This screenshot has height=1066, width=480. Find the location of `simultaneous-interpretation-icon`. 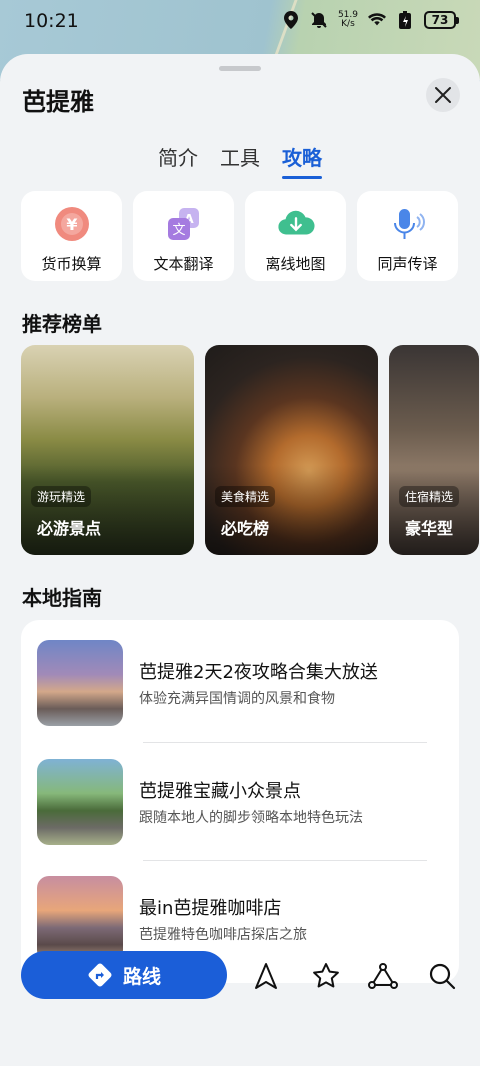

simultaneous-interpretation-icon is located at coordinates (408, 224).